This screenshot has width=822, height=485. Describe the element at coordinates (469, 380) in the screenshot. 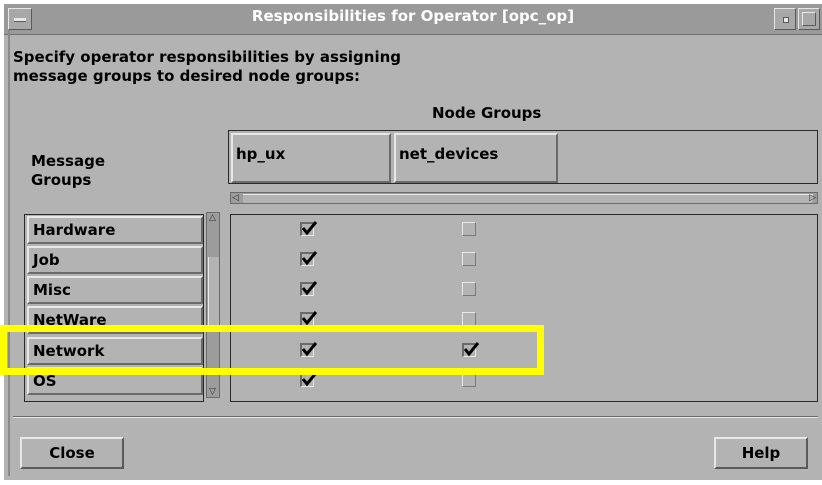

I see `checkbox-os-net-devices` at that location.